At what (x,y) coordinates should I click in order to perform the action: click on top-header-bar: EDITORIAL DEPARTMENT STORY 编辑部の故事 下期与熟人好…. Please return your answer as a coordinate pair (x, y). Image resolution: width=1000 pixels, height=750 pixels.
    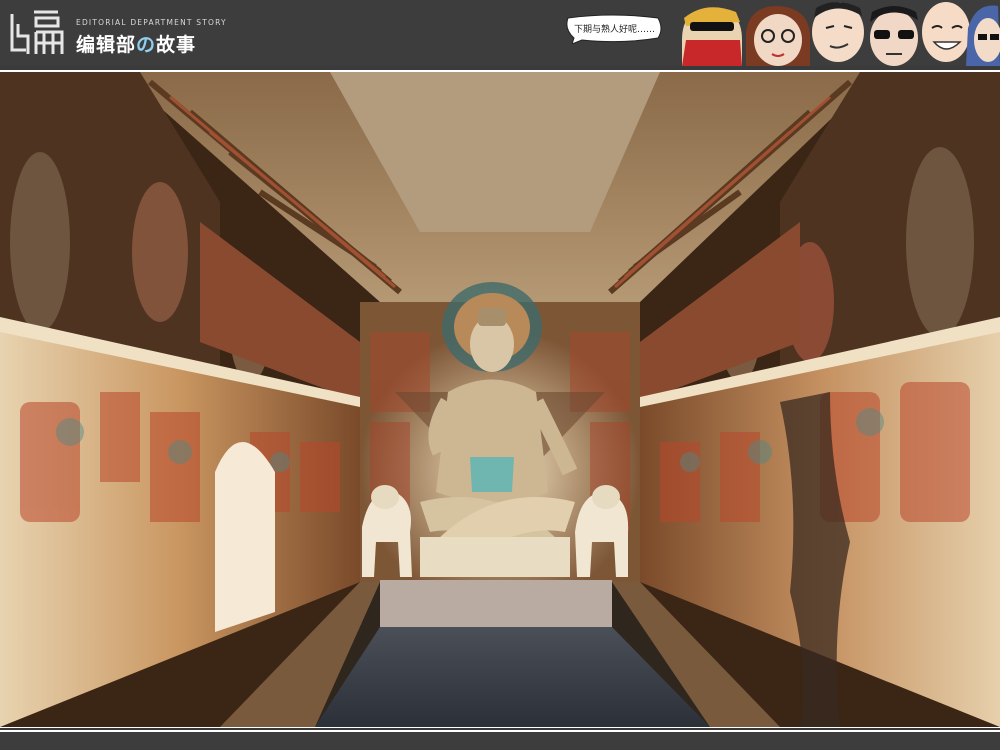
    Looking at the image, I should click on (500, 33).